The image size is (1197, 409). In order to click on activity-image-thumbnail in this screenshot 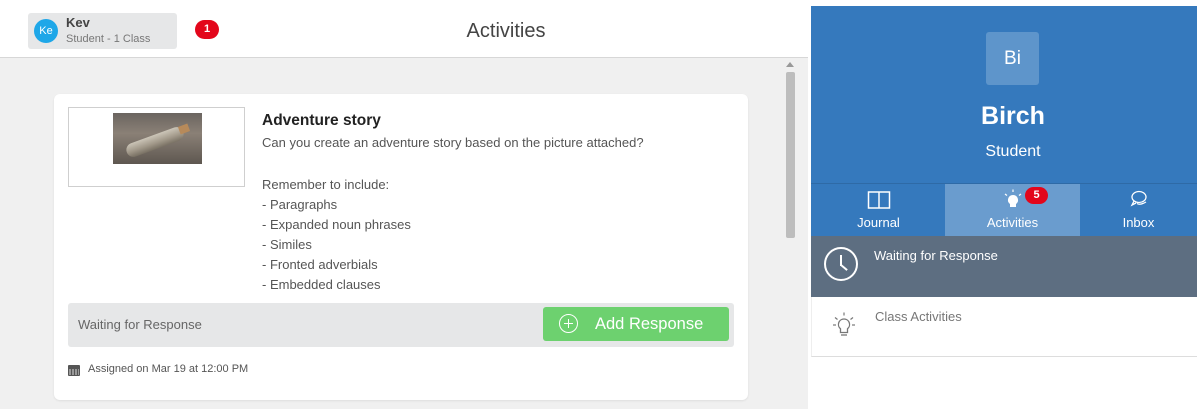, I will do `click(156, 147)`.